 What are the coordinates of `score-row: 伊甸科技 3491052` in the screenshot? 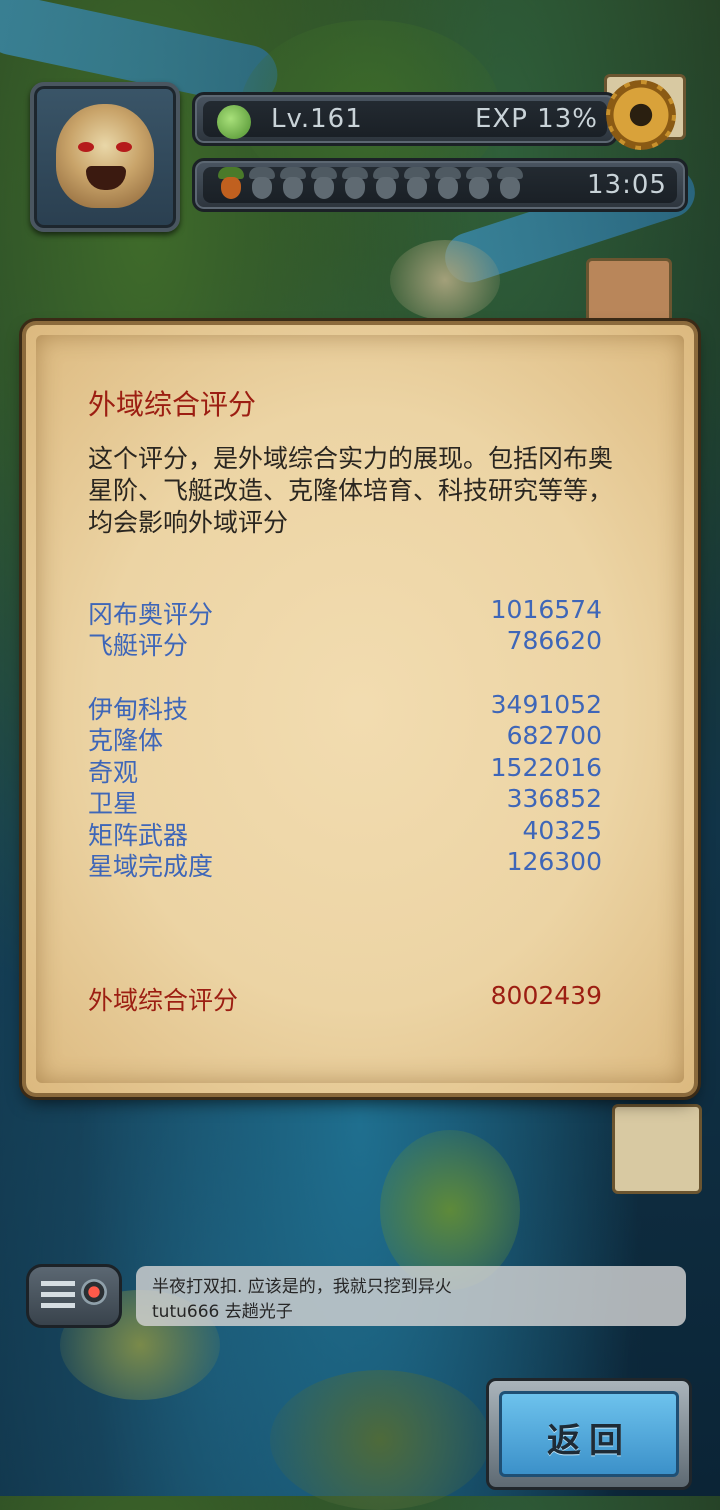 It's located at (345, 707).